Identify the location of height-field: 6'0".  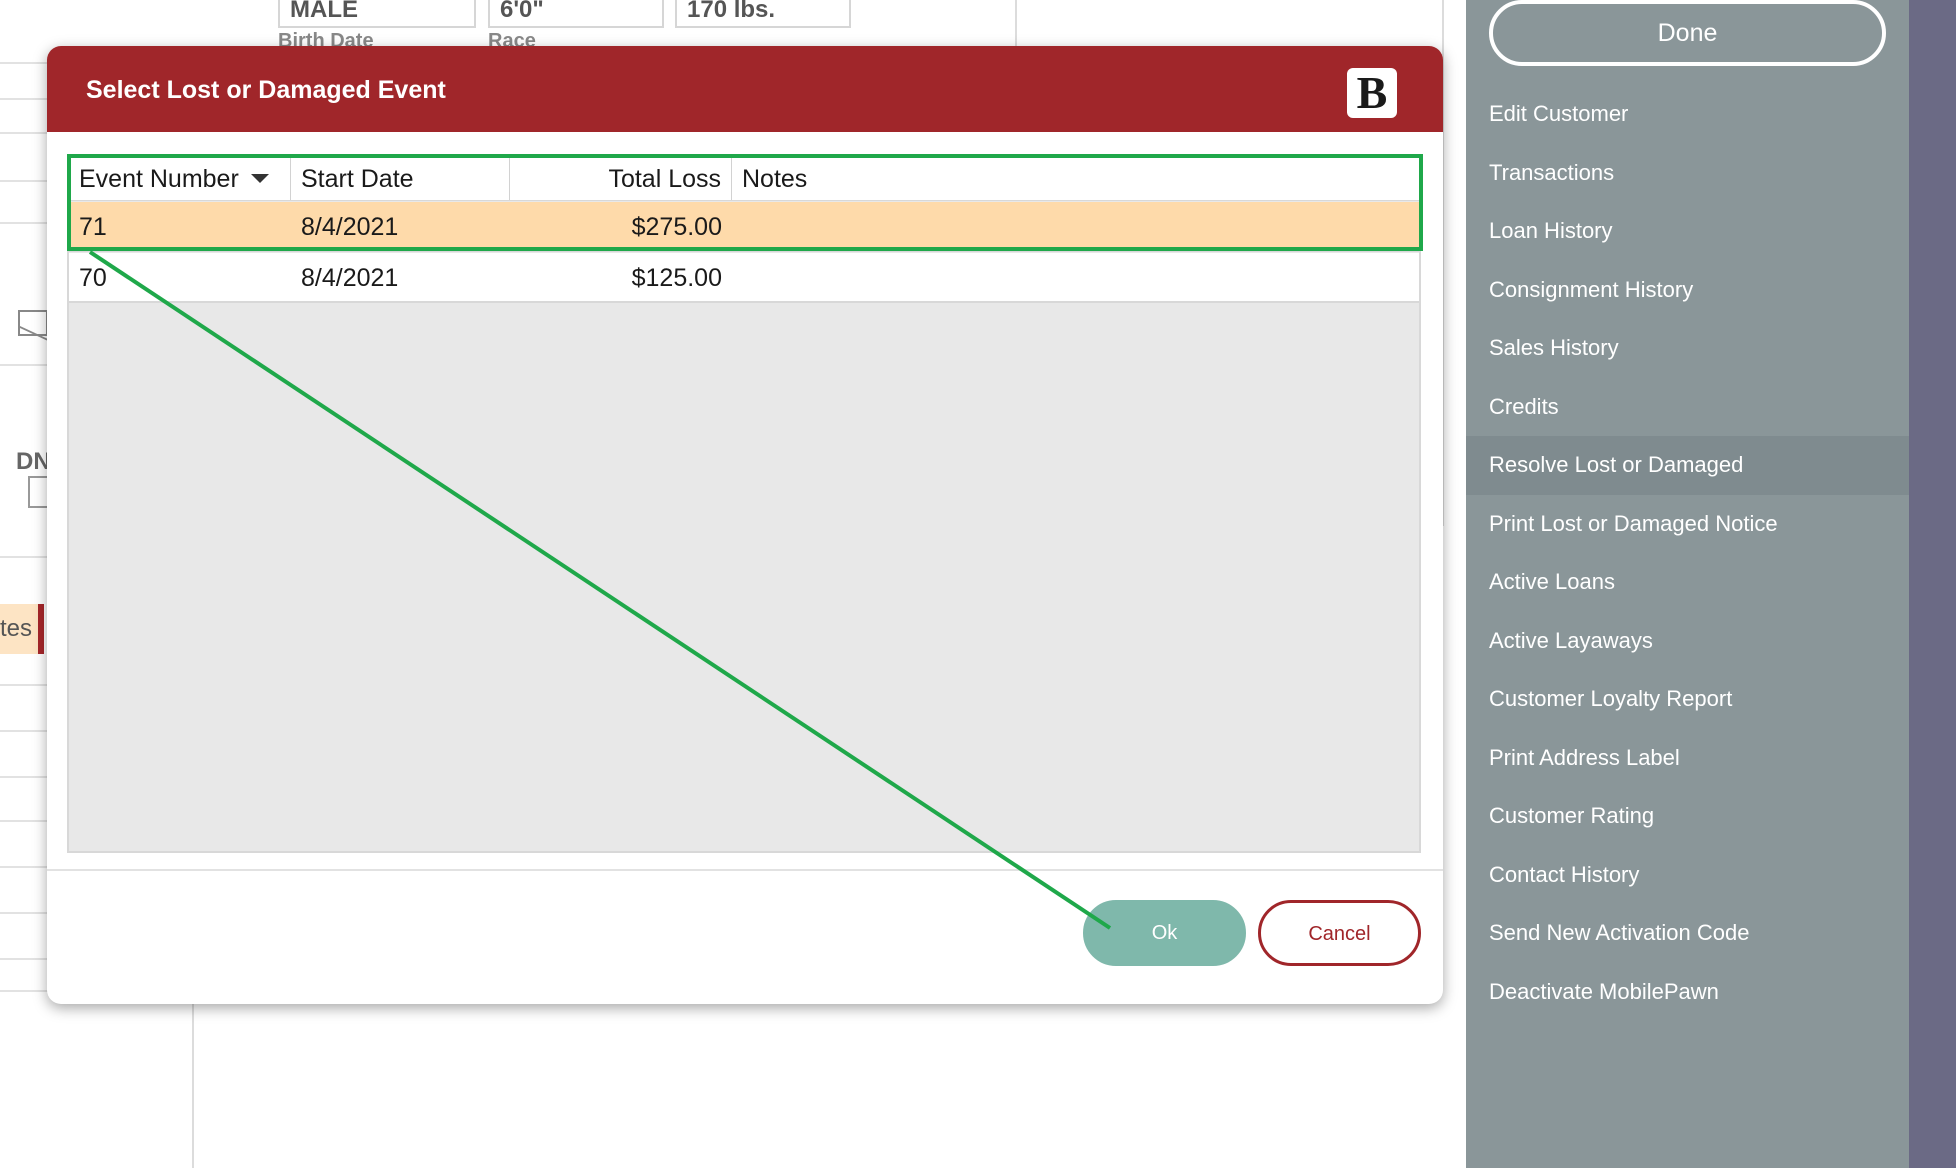
(576, 14).